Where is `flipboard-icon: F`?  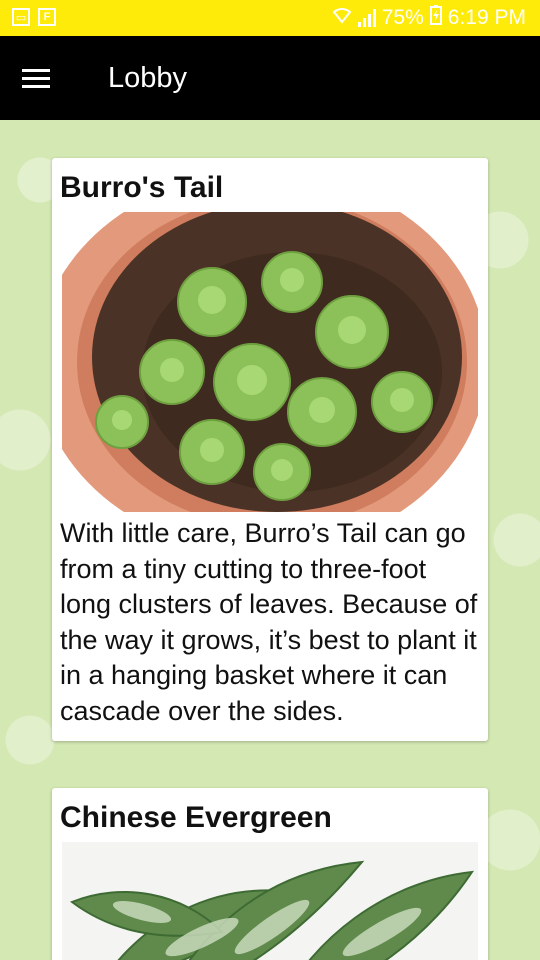 flipboard-icon: F is located at coordinates (47, 17).